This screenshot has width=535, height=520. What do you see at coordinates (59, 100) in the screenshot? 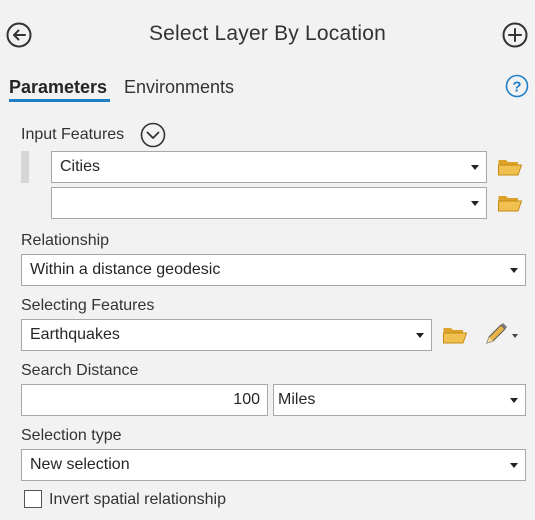
I see `active-tab-indicator` at bounding box center [59, 100].